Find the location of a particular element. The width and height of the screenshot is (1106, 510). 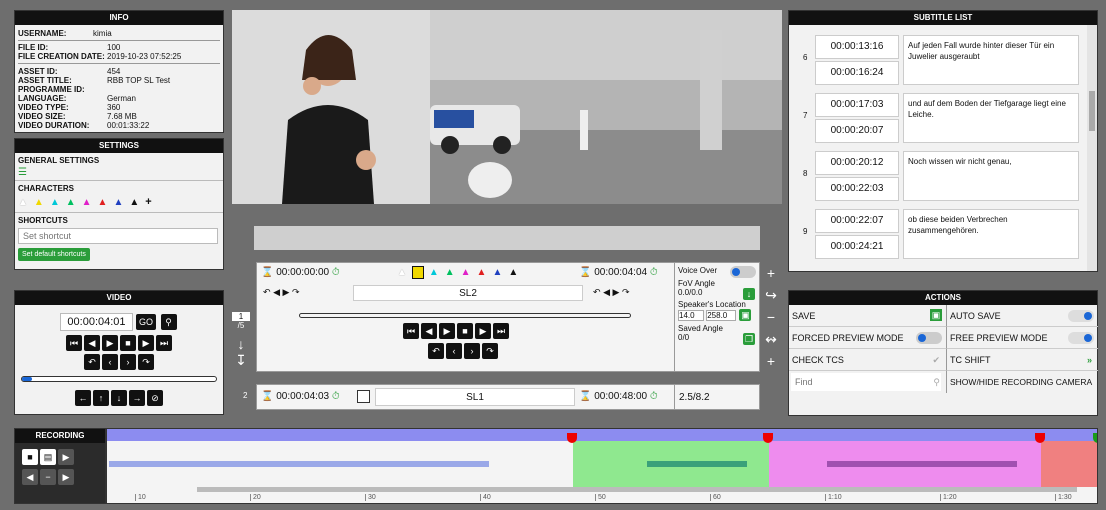

row1-redo-icon: ↷ is located at coordinates (296, 292).